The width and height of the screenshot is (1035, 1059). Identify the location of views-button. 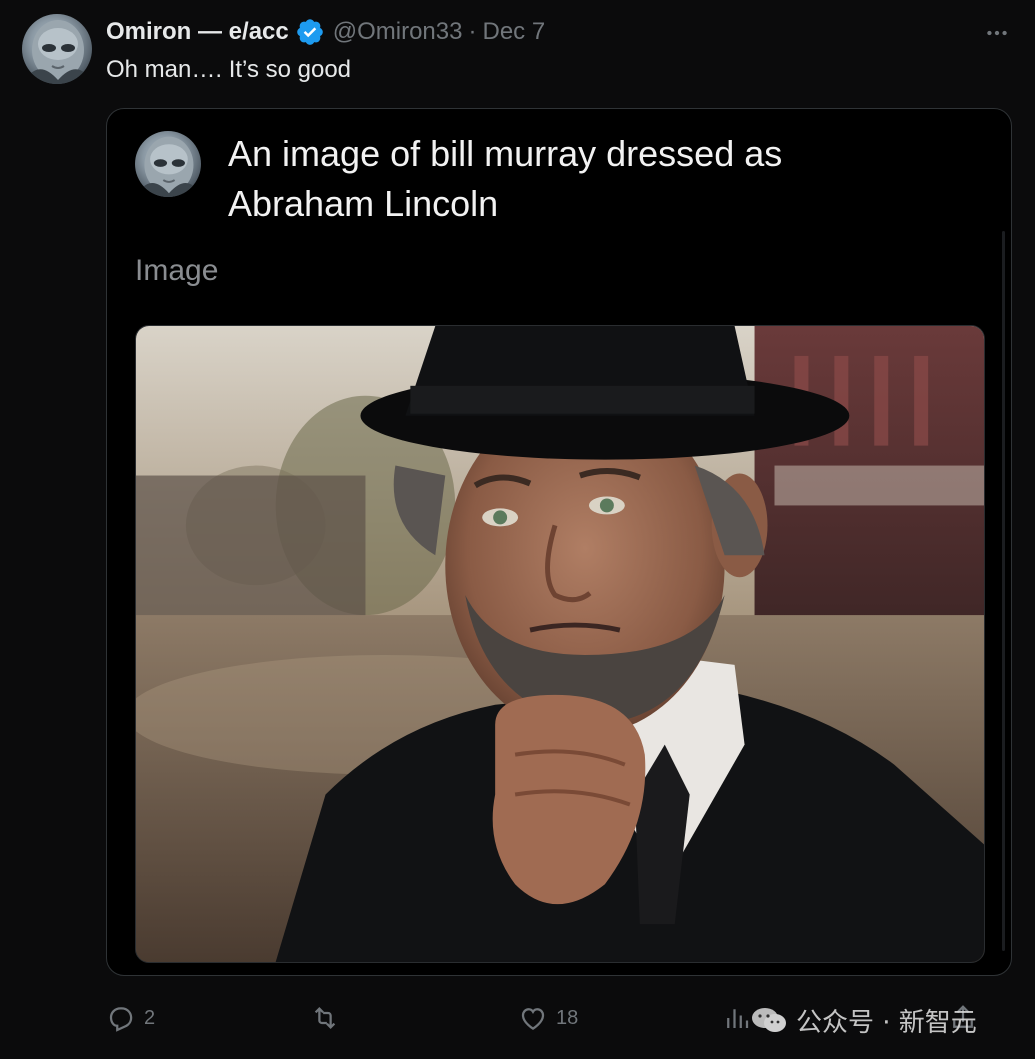
(737, 1018).